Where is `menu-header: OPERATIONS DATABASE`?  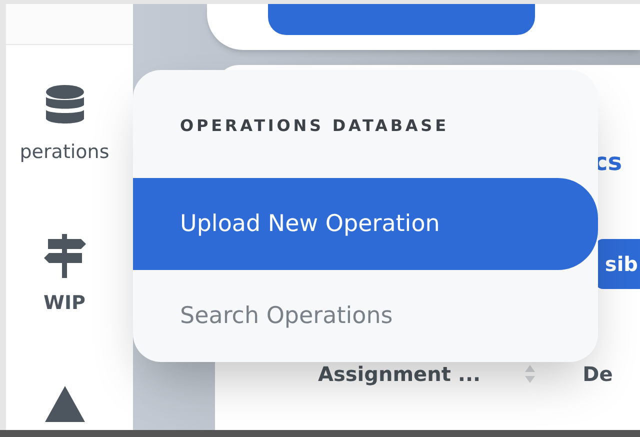
menu-header: OPERATIONS DATABASE is located at coordinates (314, 125).